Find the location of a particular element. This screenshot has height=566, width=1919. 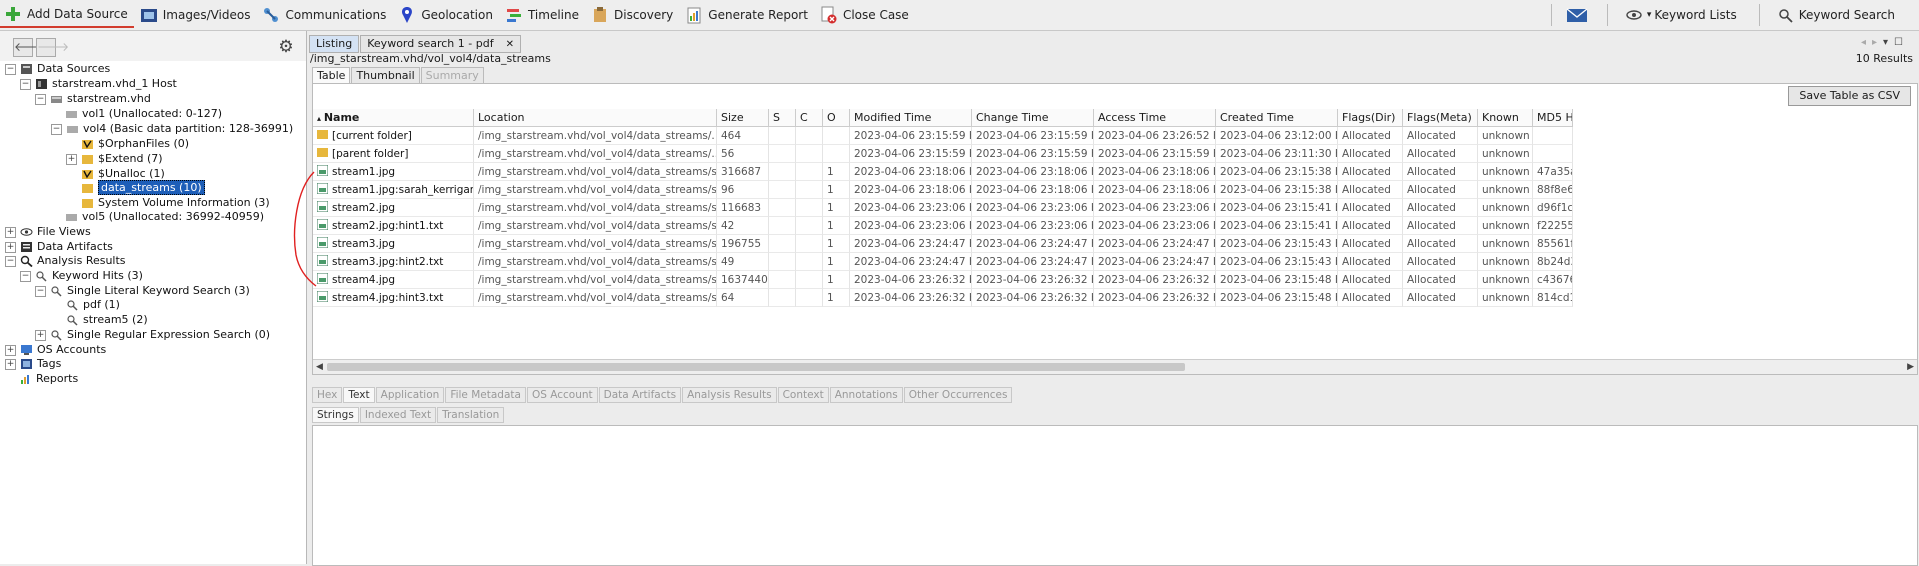

timeline-button: Timeline is located at coordinates (543, 15).